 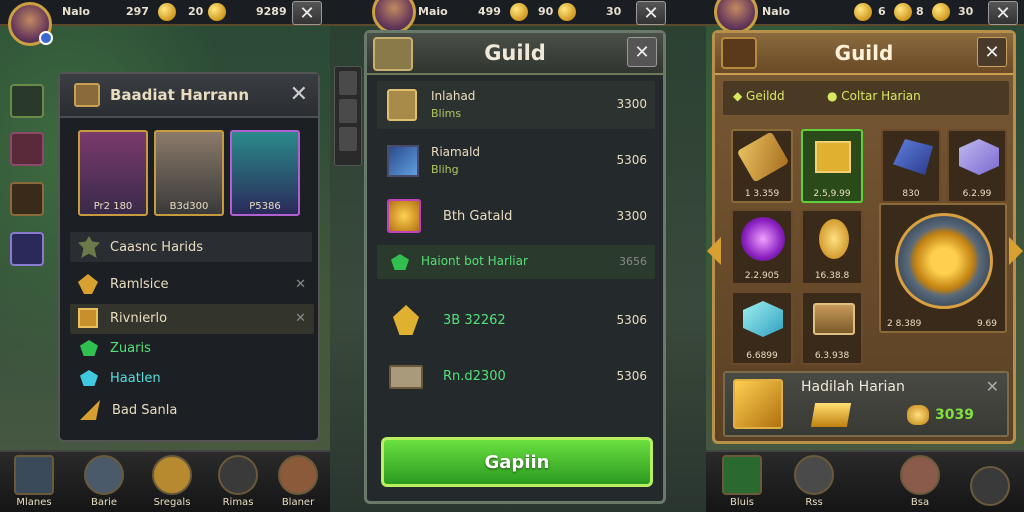 I want to click on gain-button-label: Gapiin, so click(x=517, y=462).